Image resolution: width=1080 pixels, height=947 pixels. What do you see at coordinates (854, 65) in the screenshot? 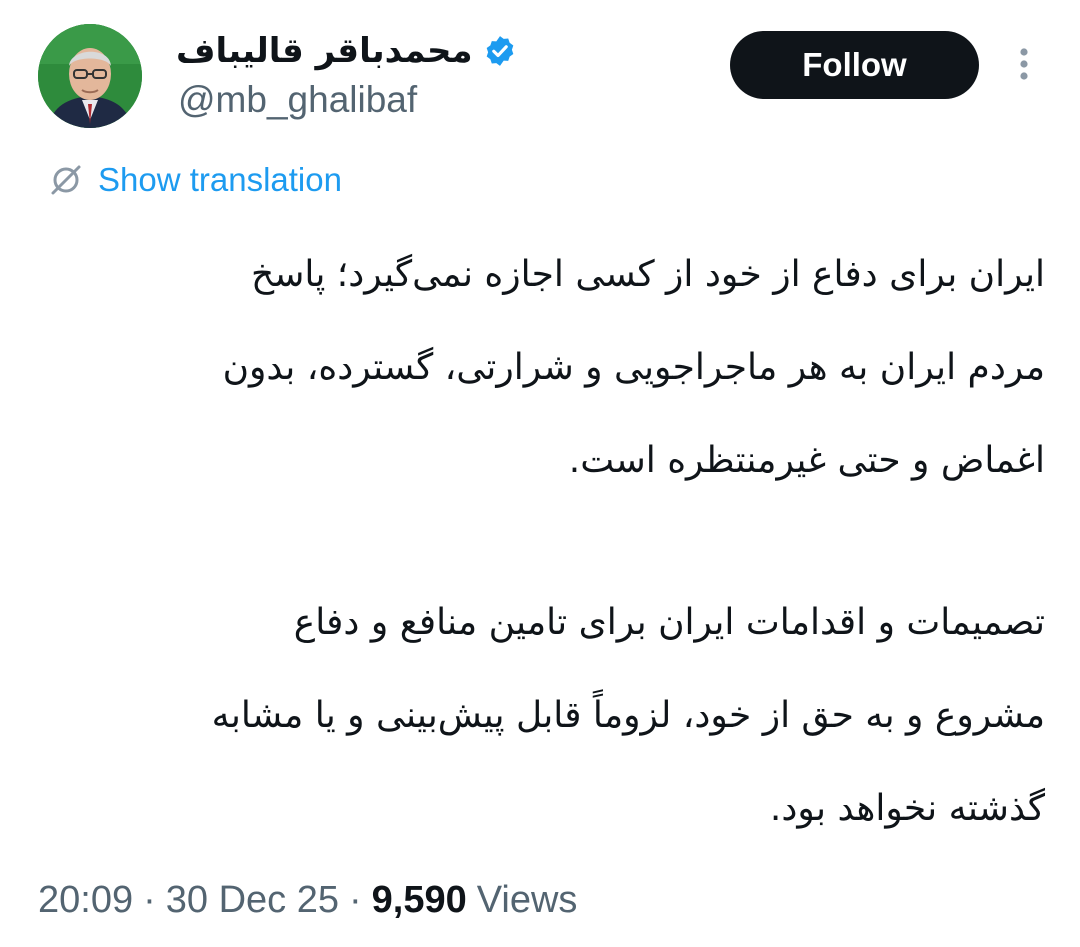
I see `follow-button: Follow` at bounding box center [854, 65].